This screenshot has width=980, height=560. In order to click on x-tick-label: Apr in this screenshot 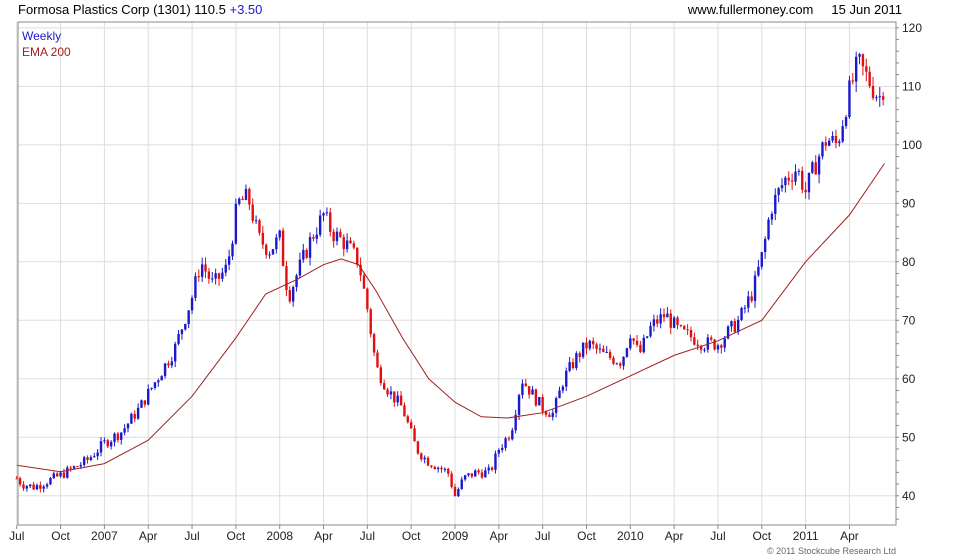, I will do `click(323, 536)`.